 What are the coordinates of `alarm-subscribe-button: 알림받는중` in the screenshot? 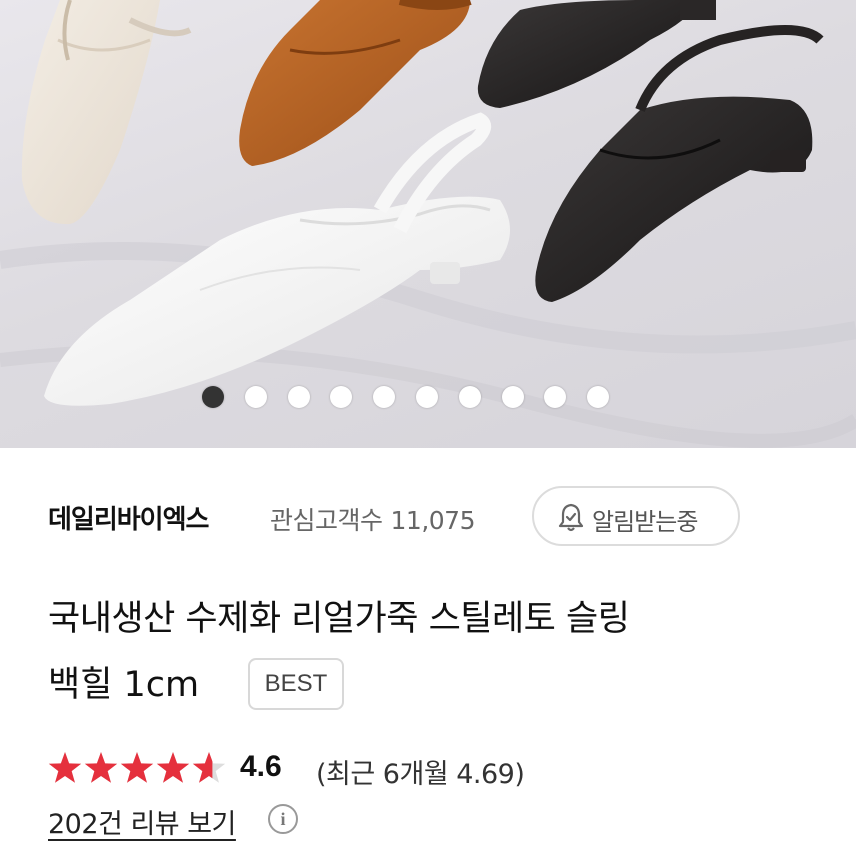 It's located at (636, 516).